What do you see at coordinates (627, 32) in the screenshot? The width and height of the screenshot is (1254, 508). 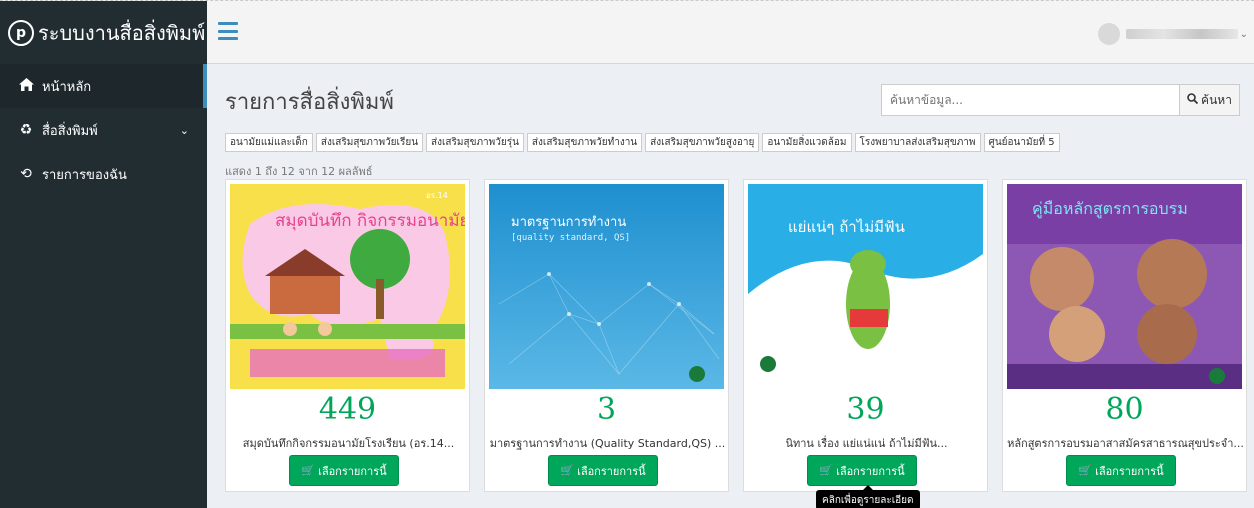 I see `top-navbar: p ระบบงานสื่อสิ่งพิมพ์ ⌄` at bounding box center [627, 32].